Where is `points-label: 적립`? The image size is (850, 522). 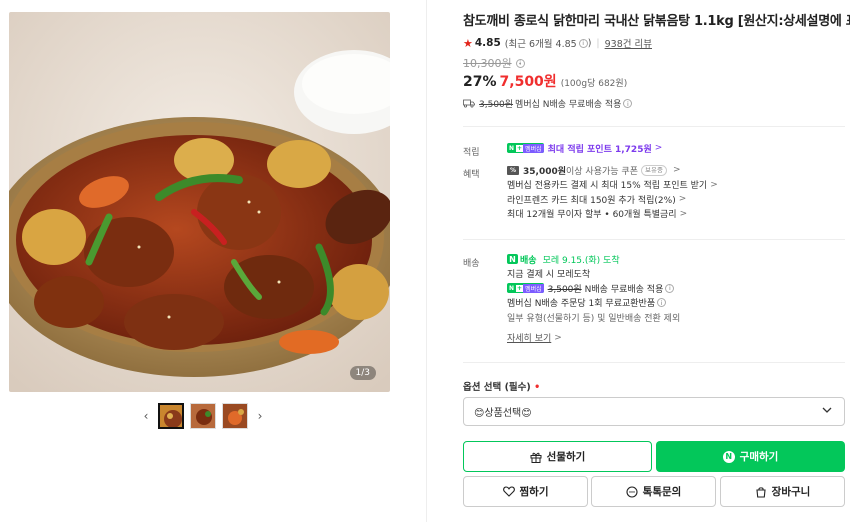 points-label: 적립 is located at coordinates (471, 153).